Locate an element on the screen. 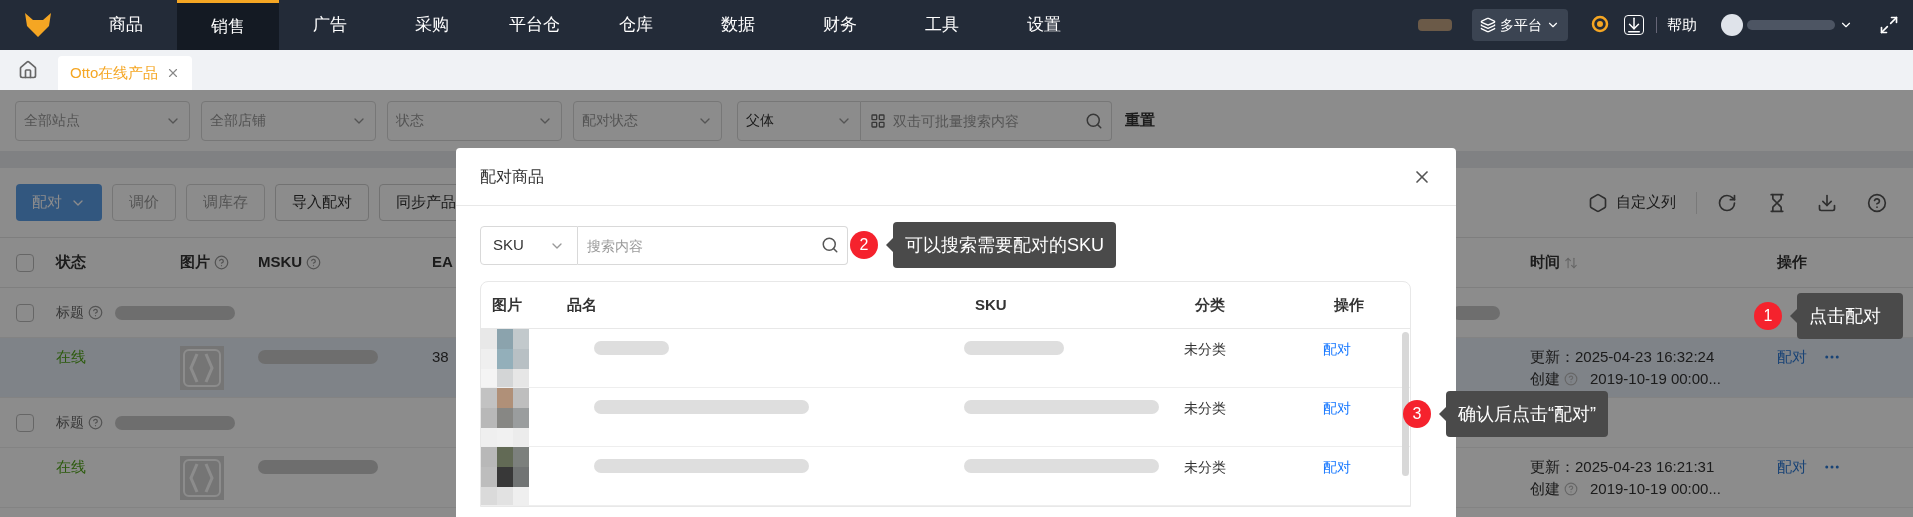  nav-item: 仓库 is located at coordinates (636, 25).